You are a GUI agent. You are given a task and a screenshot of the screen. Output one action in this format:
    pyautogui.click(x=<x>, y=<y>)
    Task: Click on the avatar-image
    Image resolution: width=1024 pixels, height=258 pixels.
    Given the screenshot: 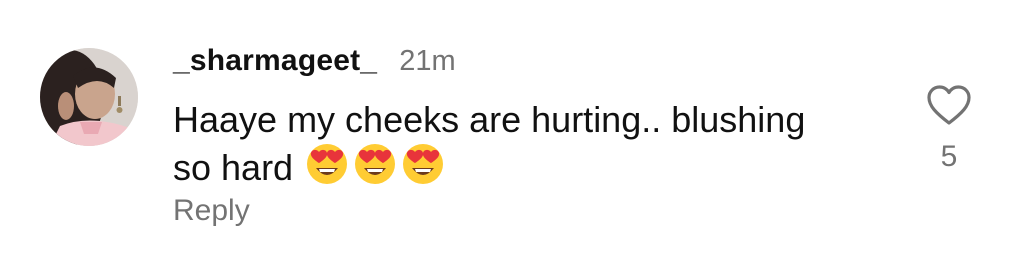 What is the action you would take?
    pyautogui.click(x=89, y=97)
    